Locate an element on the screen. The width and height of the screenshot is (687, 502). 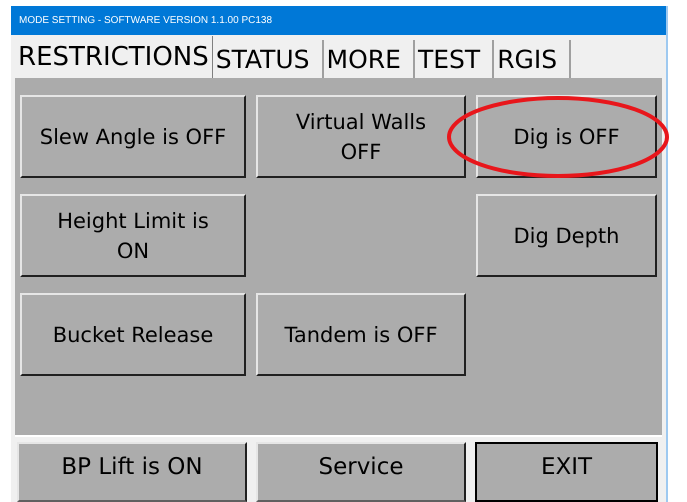
mode-button: Tandem is OFF is located at coordinates (361, 334).